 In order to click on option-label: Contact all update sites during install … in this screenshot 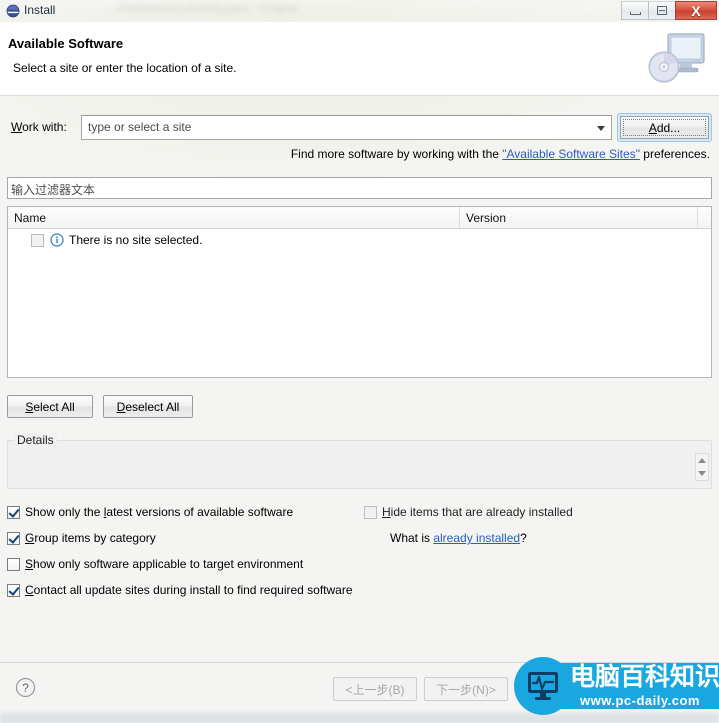, I will do `click(189, 590)`.